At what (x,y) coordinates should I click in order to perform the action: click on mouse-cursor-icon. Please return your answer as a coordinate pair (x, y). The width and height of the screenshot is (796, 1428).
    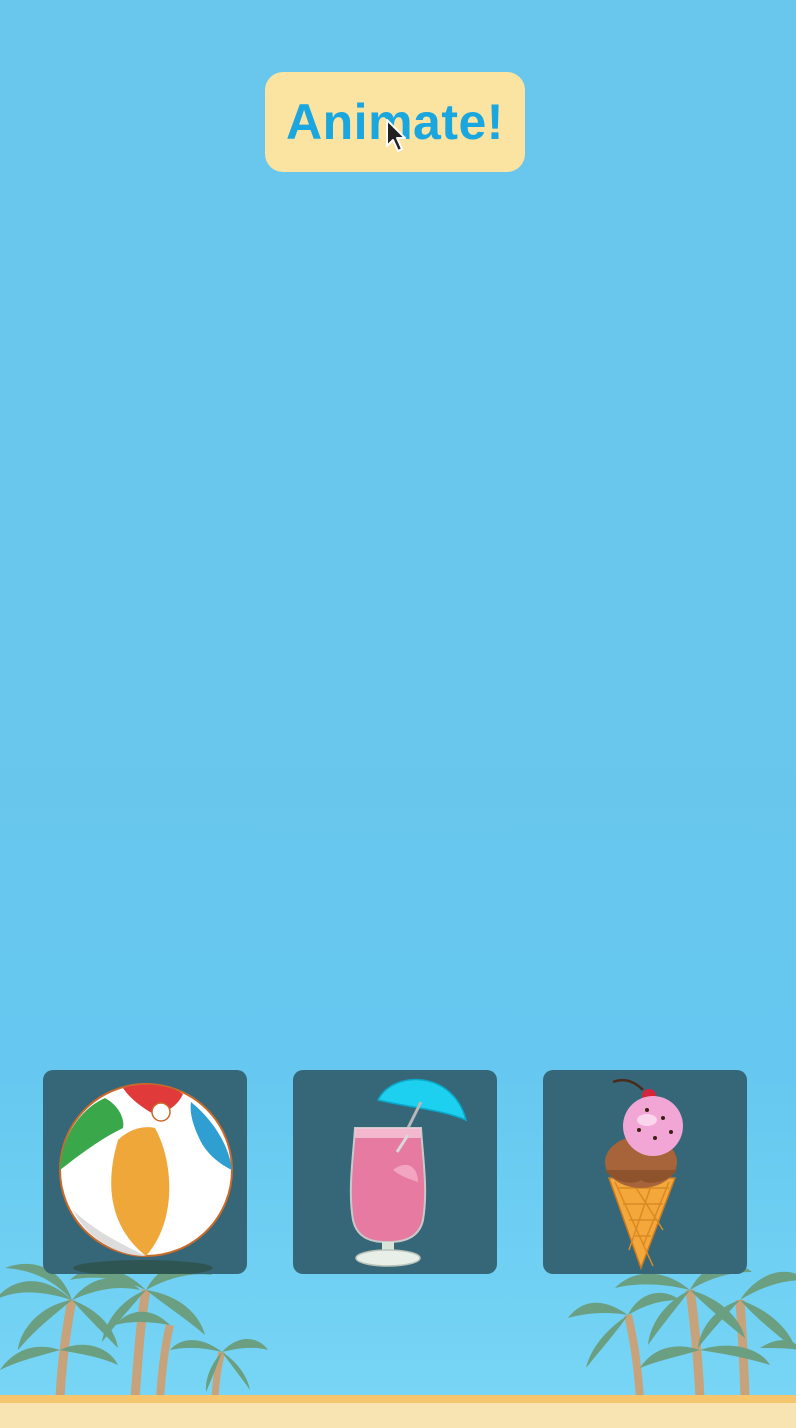
    Looking at the image, I should click on (396, 135).